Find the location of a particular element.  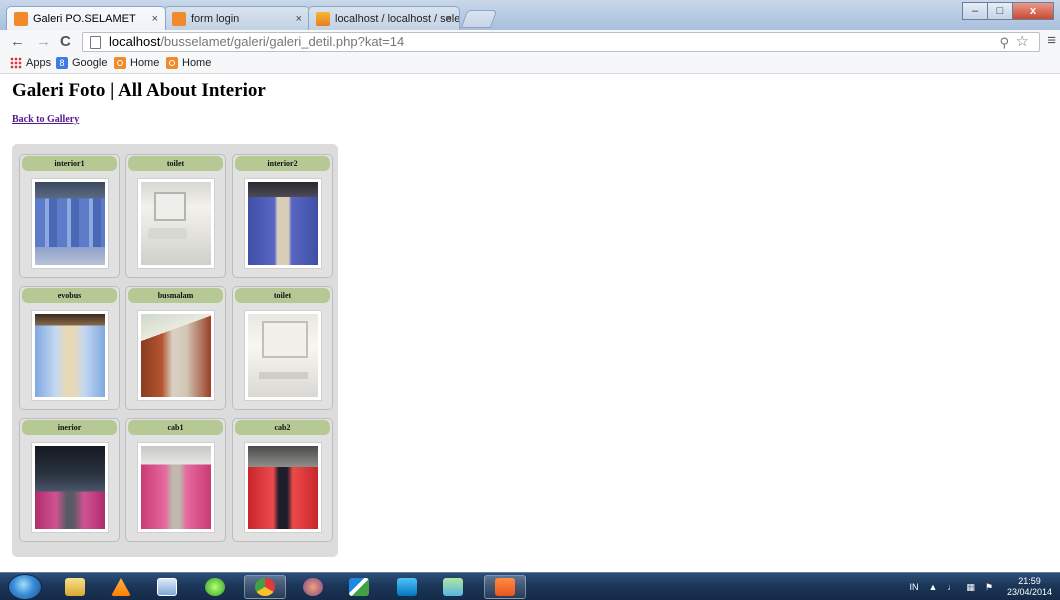

show-hidden-icons-icon: ▲ is located at coordinates (932, 587).